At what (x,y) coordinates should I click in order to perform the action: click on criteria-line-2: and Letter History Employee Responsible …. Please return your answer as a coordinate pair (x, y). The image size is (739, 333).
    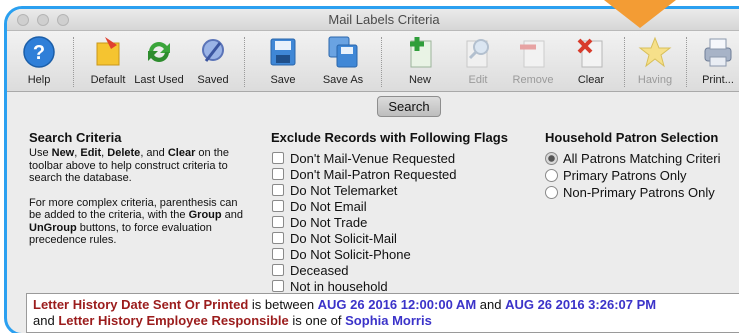
    Looking at the image, I should click on (383, 321).